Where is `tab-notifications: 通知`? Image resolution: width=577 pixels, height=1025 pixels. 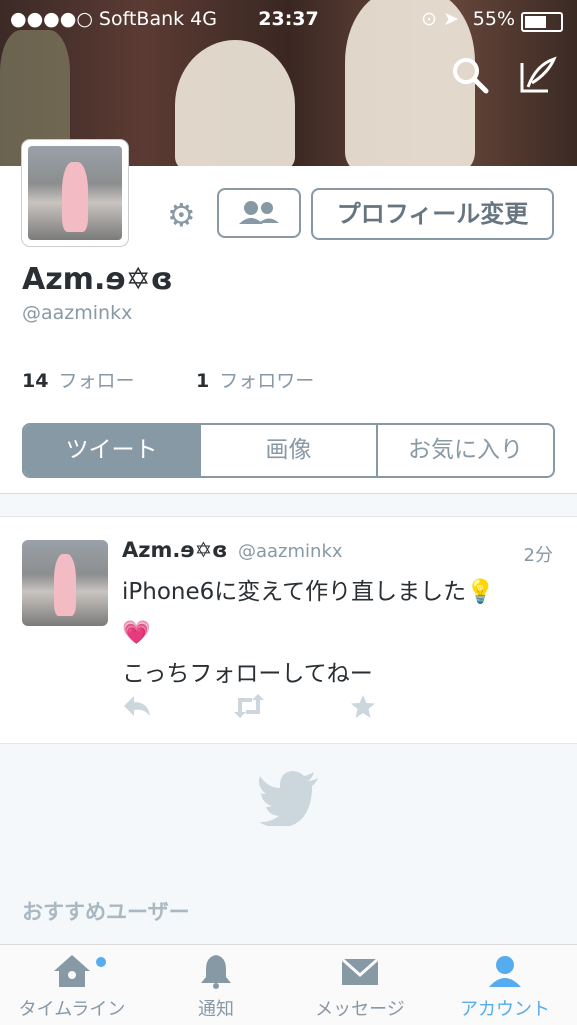
tab-notifications: 通知 is located at coordinates (216, 985).